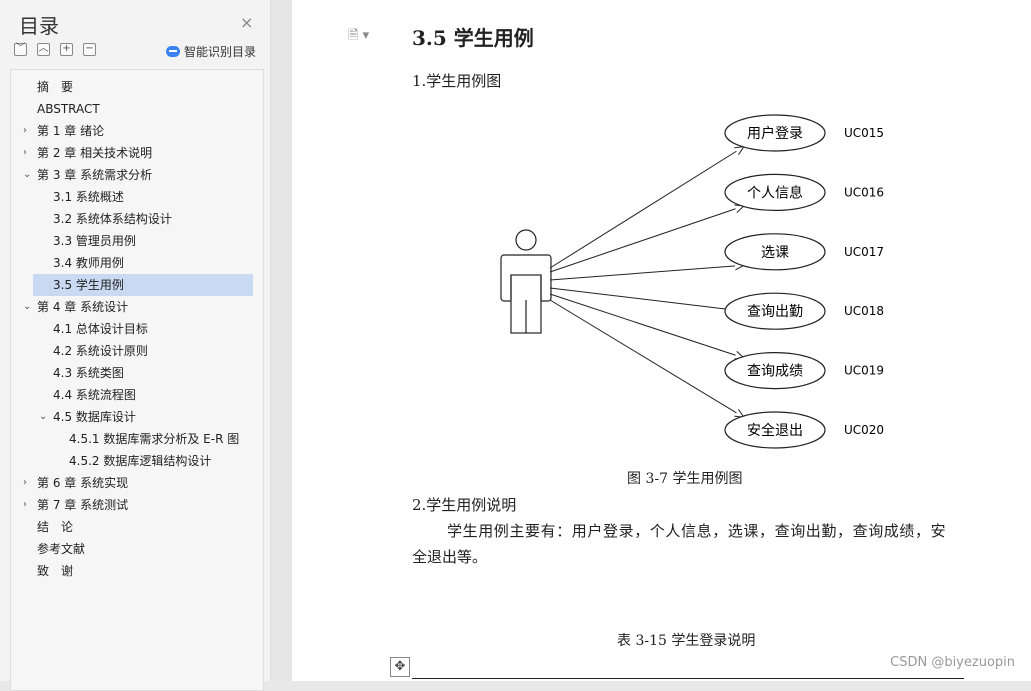 This screenshot has width=1031, height=691. Describe the element at coordinates (61, 549) in the screenshot. I see `toc-item-label: 参考文献` at that location.